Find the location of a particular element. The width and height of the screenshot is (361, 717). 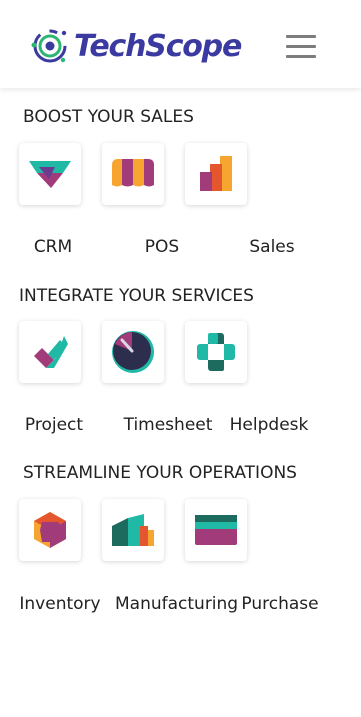

manufacturing-app-tile is located at coordinates (133, 530).